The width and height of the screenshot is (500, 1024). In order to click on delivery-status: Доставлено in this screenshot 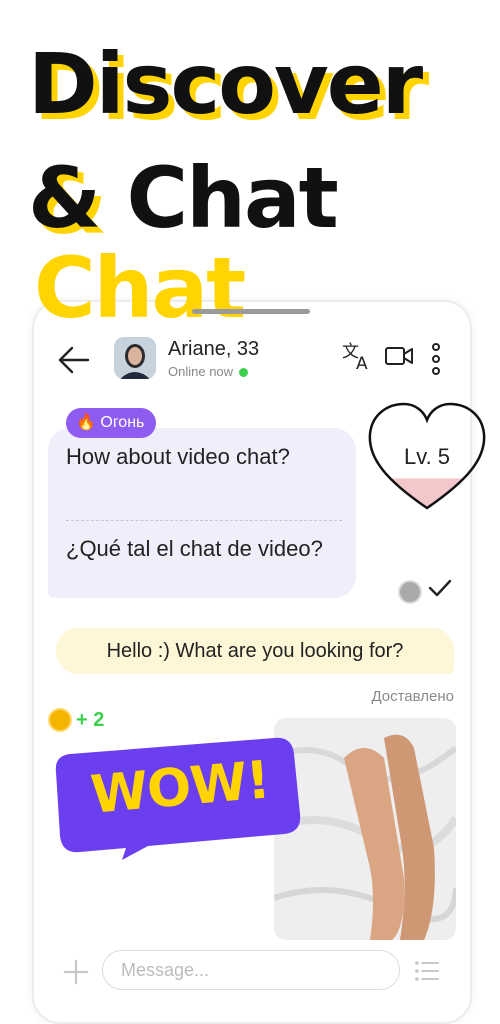, I will do `click(412, 696)`.